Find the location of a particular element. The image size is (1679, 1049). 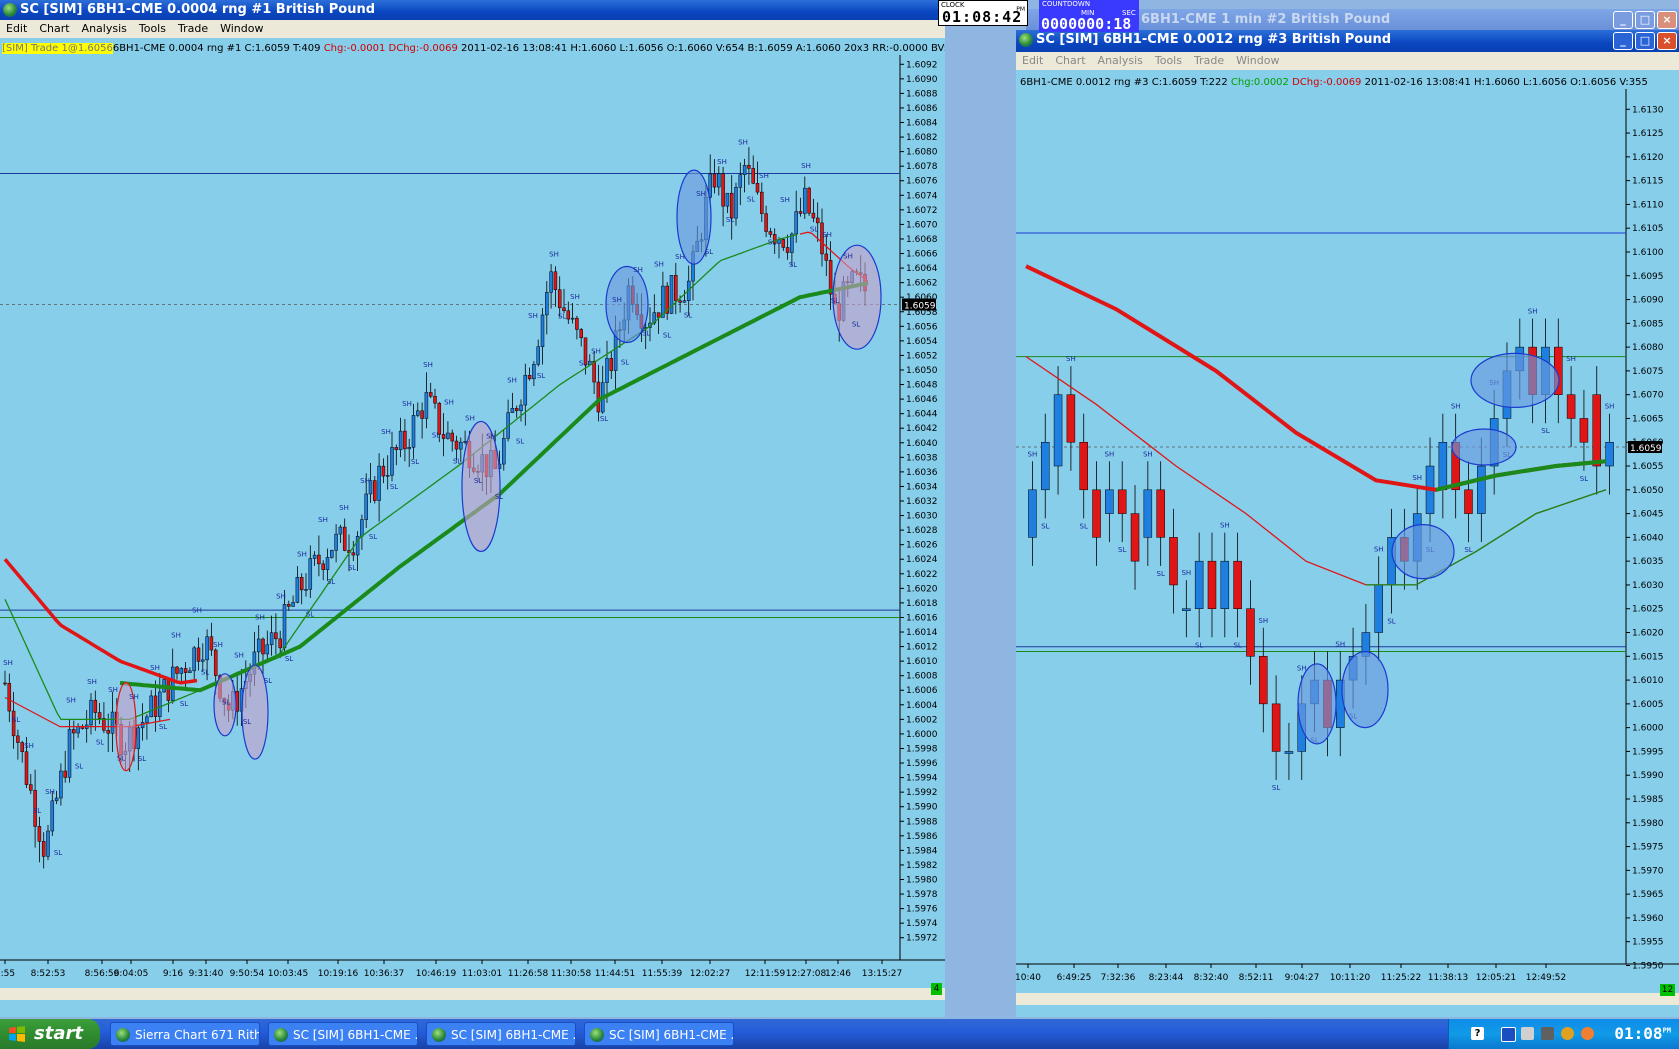

price-tick-label: 1.6080 is located at coordinates (922, 153).